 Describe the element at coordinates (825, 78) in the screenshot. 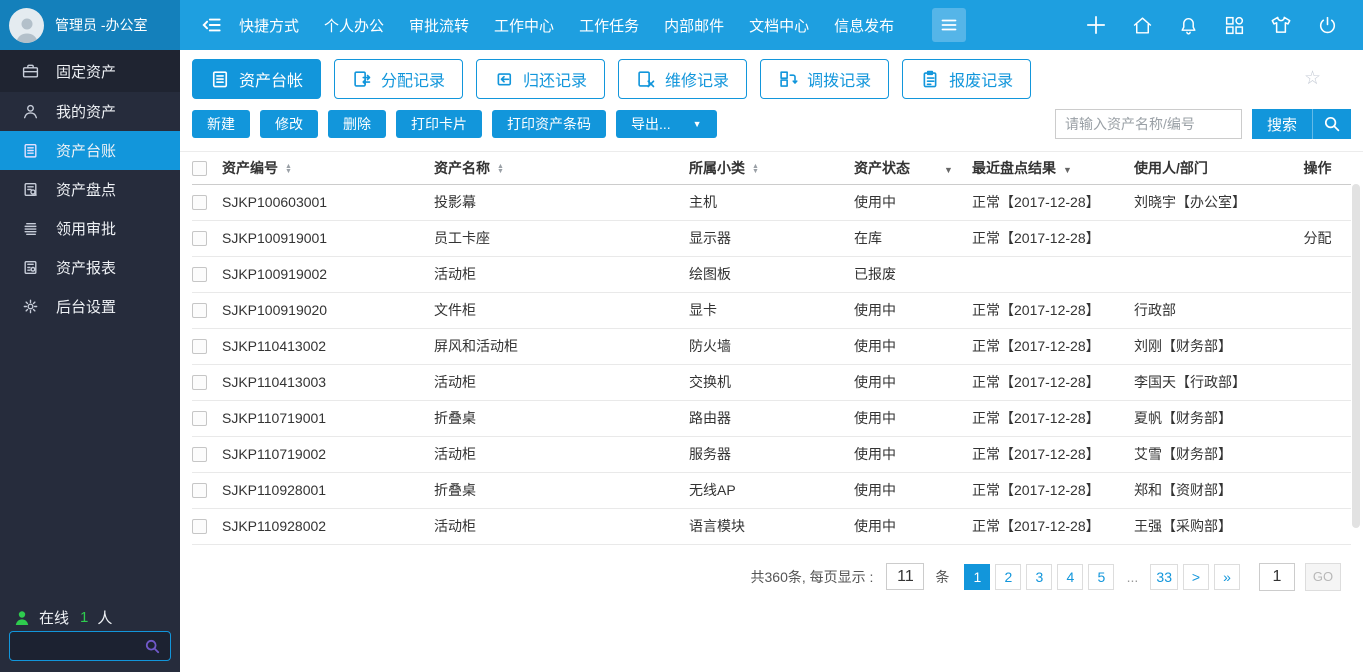

I see `tab-transfer-records: 调拨记录` at that location.